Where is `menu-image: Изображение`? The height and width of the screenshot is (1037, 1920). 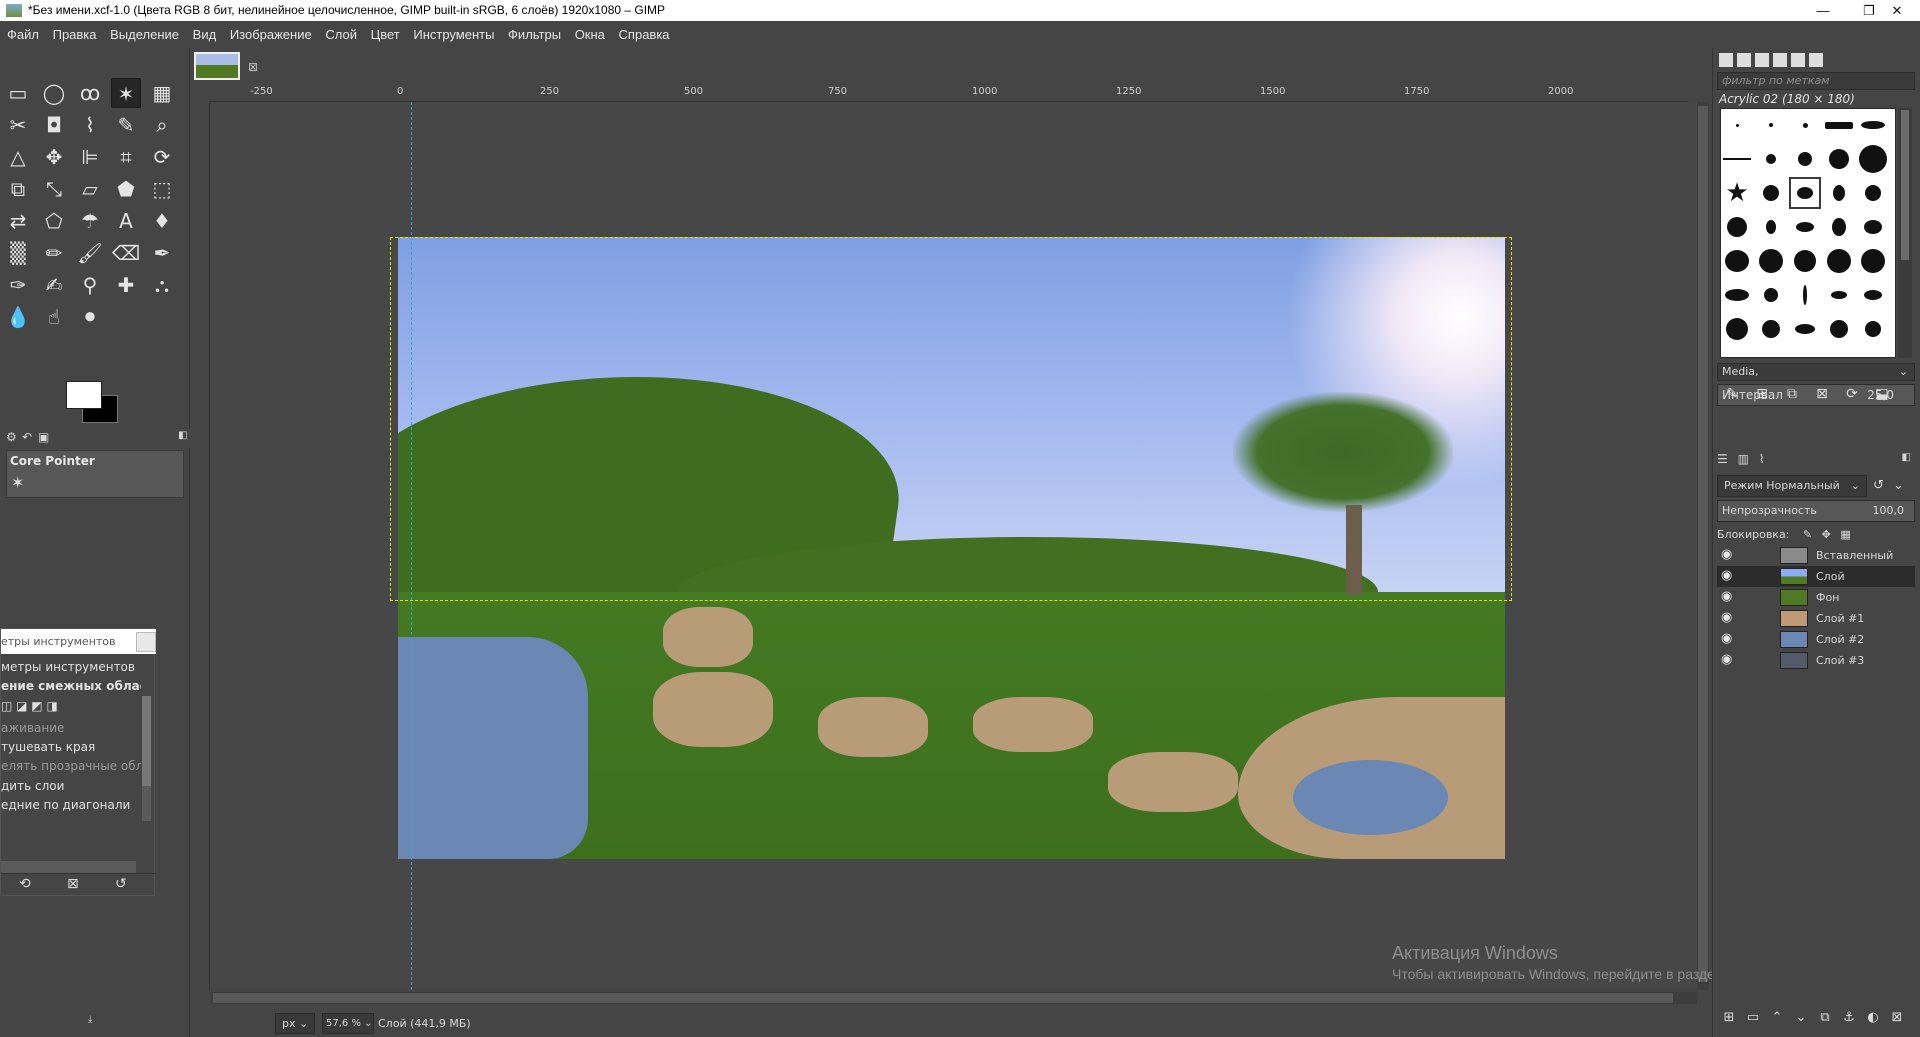
menu-image: Изображение is located at coordinates (271, 34).